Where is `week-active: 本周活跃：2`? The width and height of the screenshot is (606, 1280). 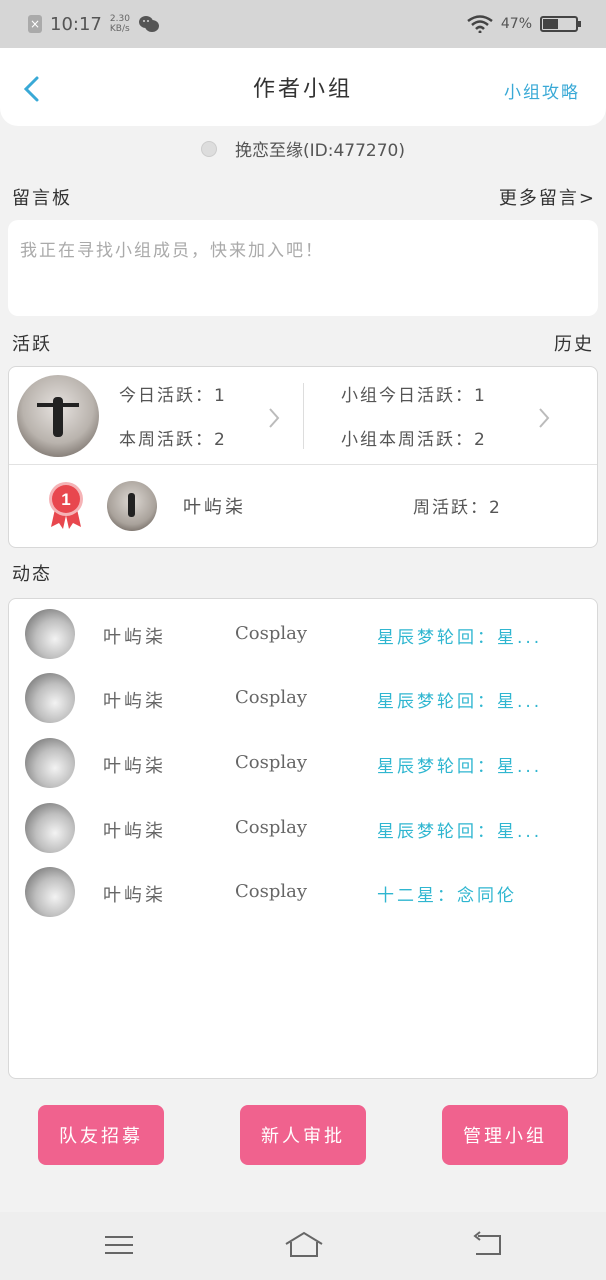
week-active: 本周活跃：2 is located at coordinates (173, 440).